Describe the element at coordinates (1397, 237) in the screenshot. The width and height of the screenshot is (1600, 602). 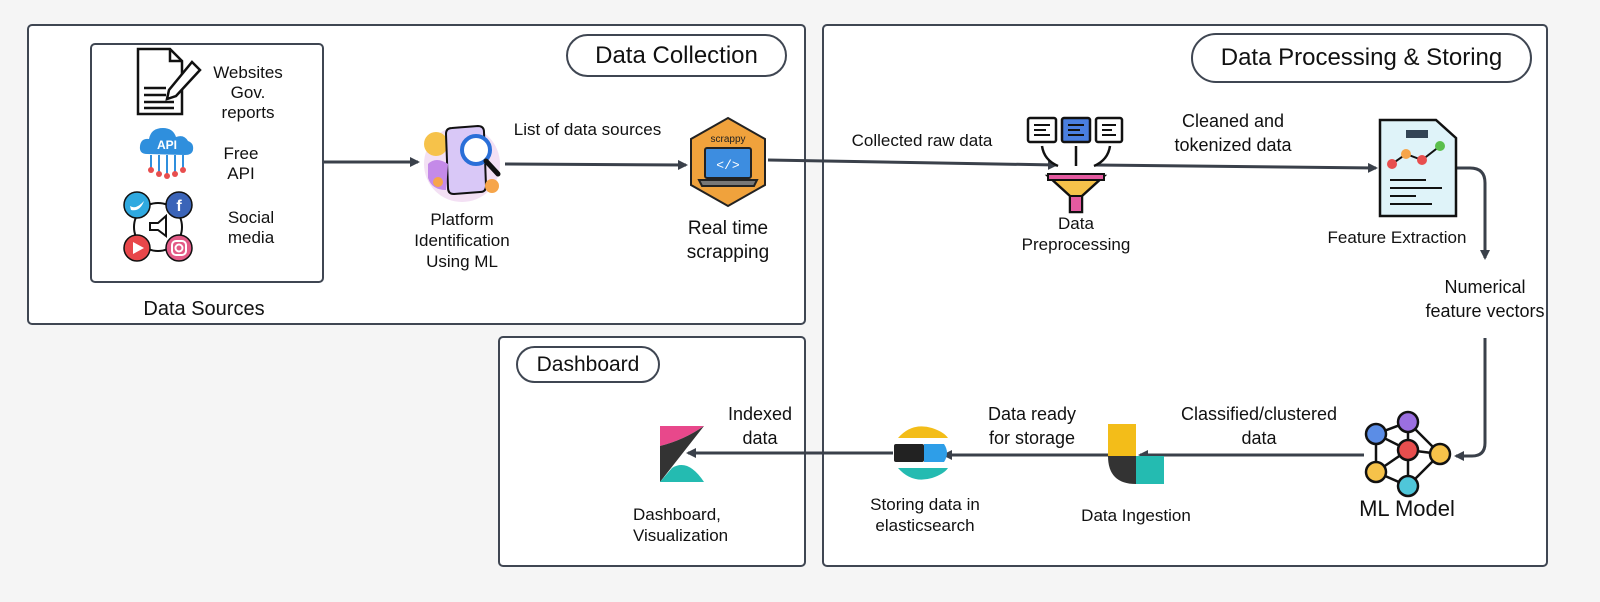
I see `feature-extraction-label: Feature Extraction` at that location.